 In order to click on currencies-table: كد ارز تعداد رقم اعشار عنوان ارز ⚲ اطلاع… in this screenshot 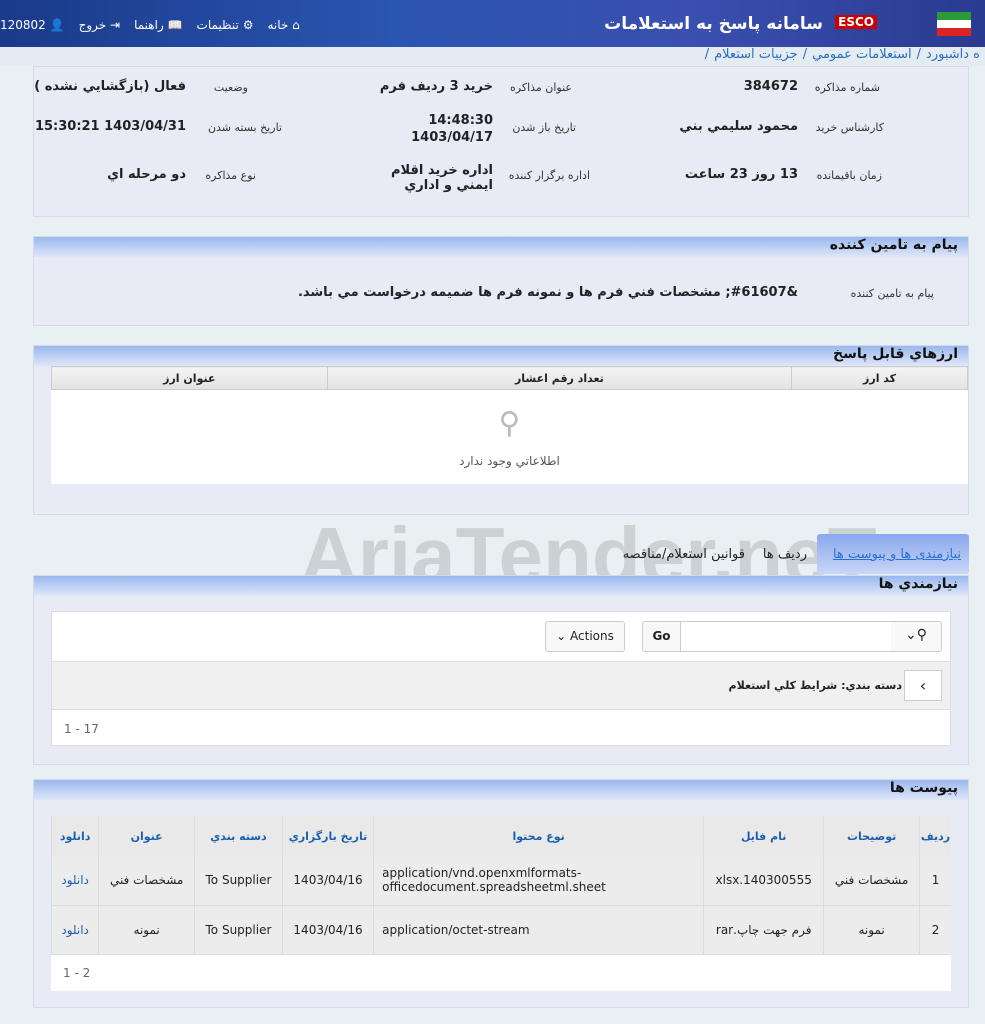, I will do `click(509, 425)`.